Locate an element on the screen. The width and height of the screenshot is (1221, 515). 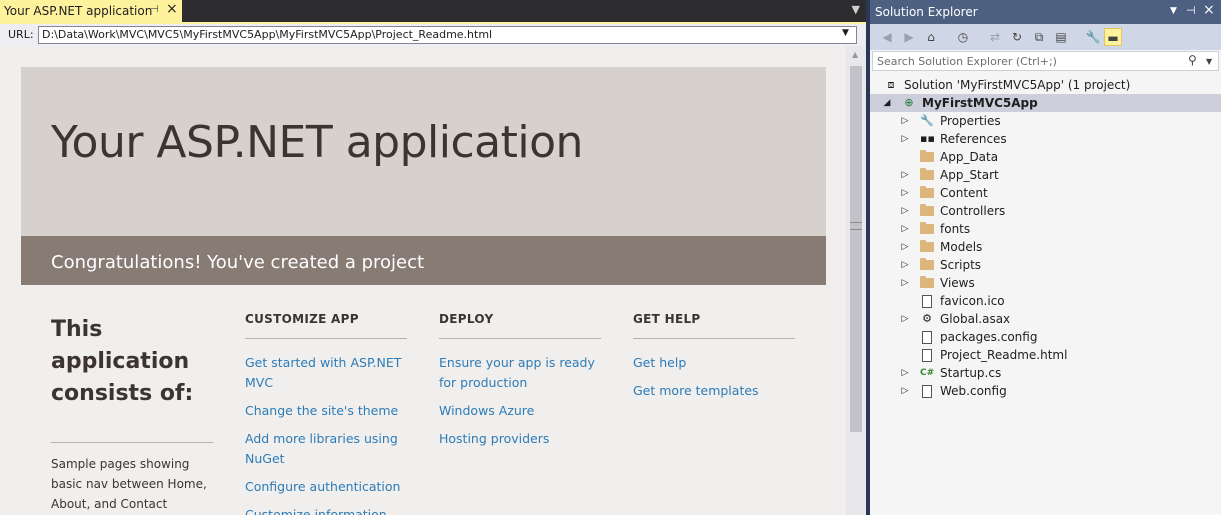
tree-item: ⧈ Solution 'MyFirstMVC5App' (1 project) is located at coordinates (1045, 85).